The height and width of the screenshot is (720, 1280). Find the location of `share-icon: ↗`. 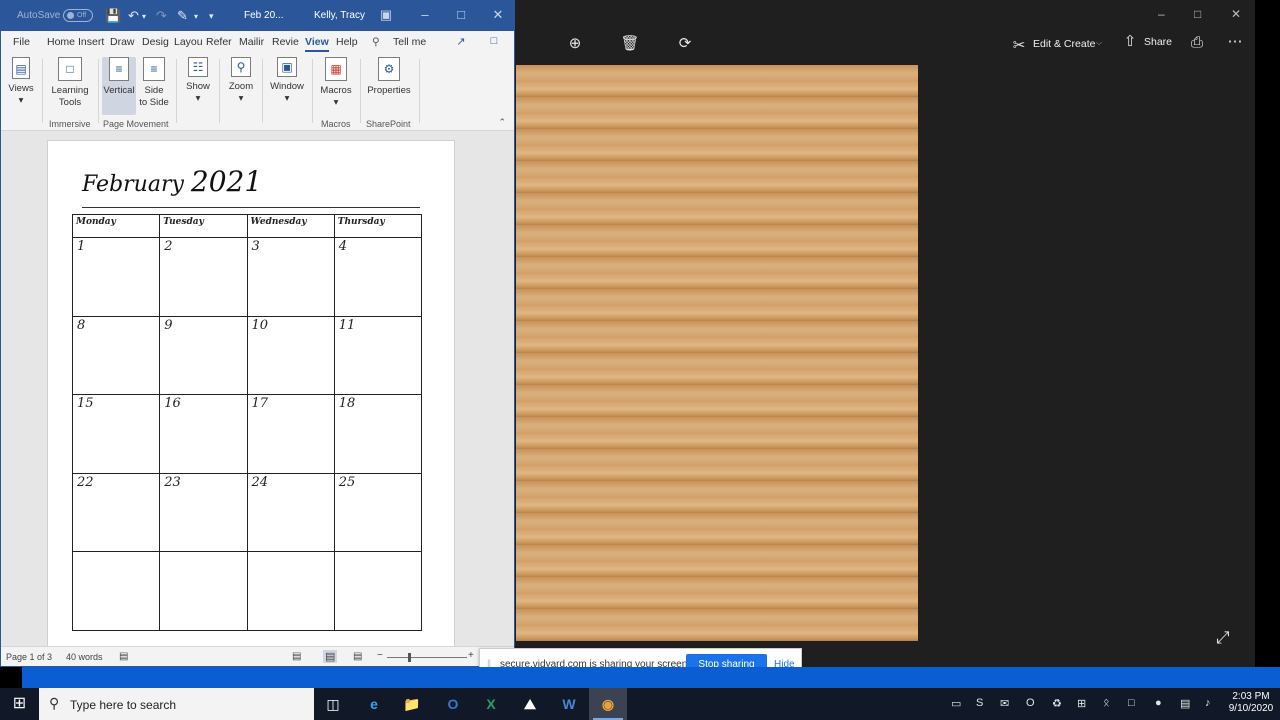

share-icon: ↗ is located at coordinates (461, 42).